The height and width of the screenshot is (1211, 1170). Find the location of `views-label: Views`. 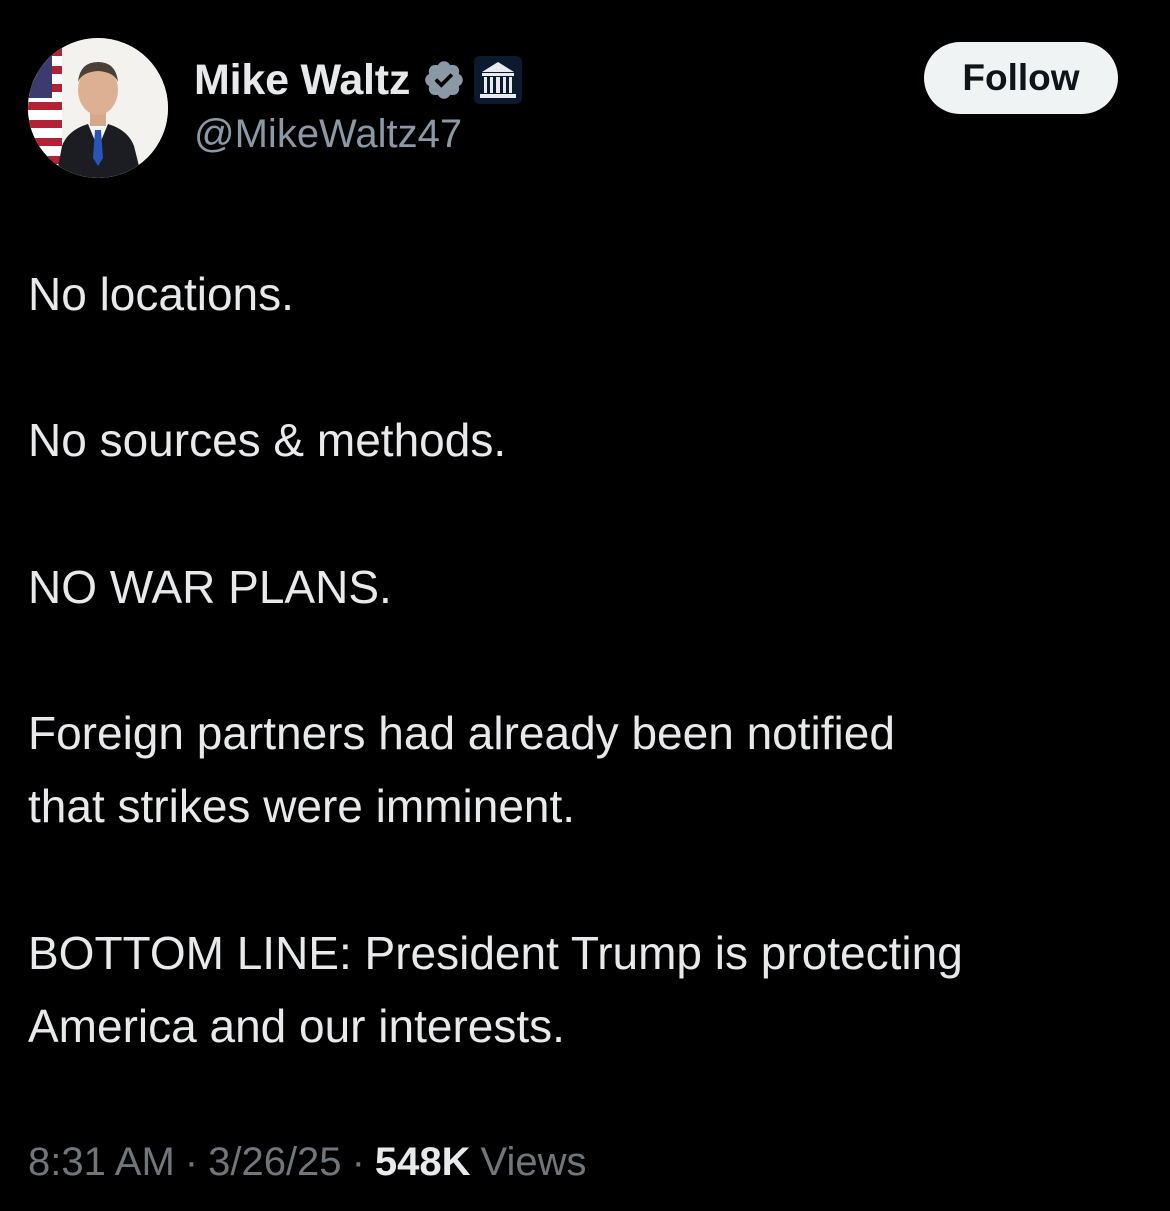

views-label: Views is located at coordinates (533, 1162).